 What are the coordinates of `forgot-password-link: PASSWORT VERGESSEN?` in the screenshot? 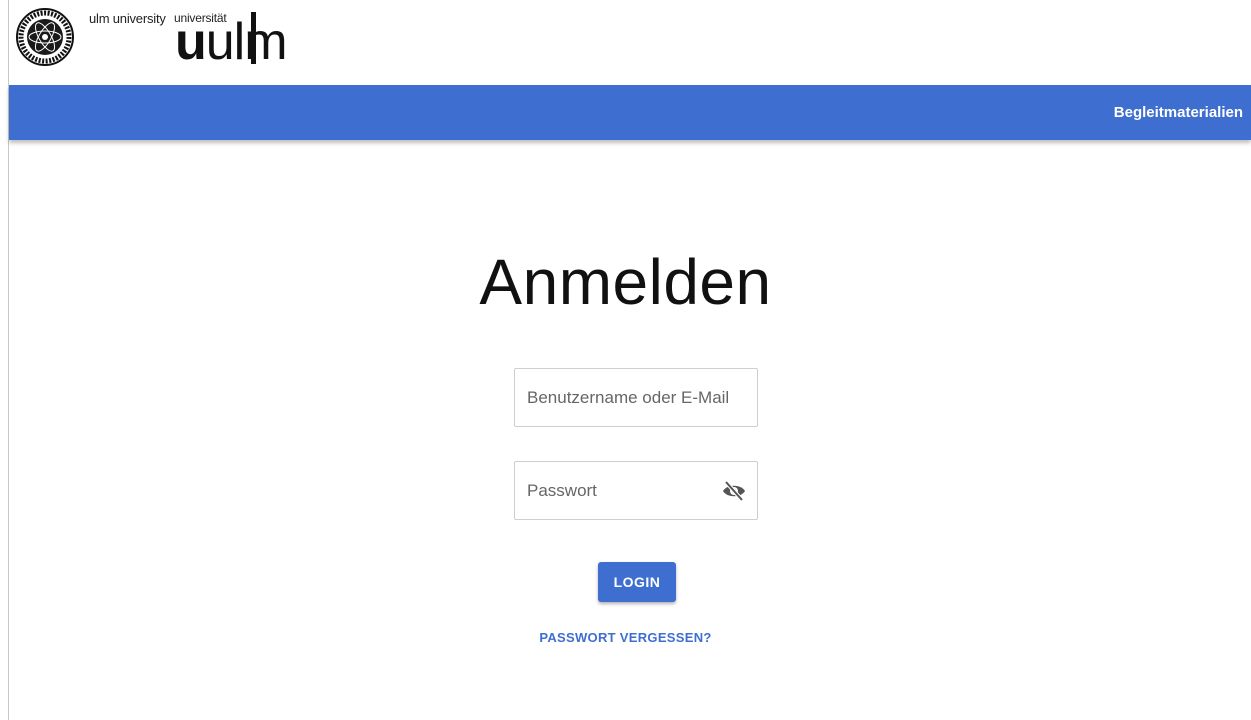 It's located at (625, 637).